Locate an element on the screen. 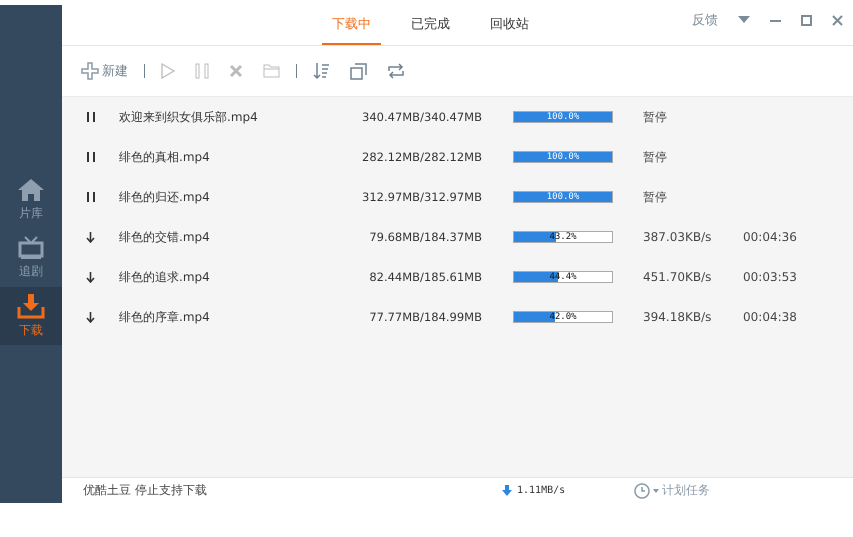 This screenshot has width=853, height=537. file-size: 82.44MB/185.61MB is located at coordinates (425, 277).